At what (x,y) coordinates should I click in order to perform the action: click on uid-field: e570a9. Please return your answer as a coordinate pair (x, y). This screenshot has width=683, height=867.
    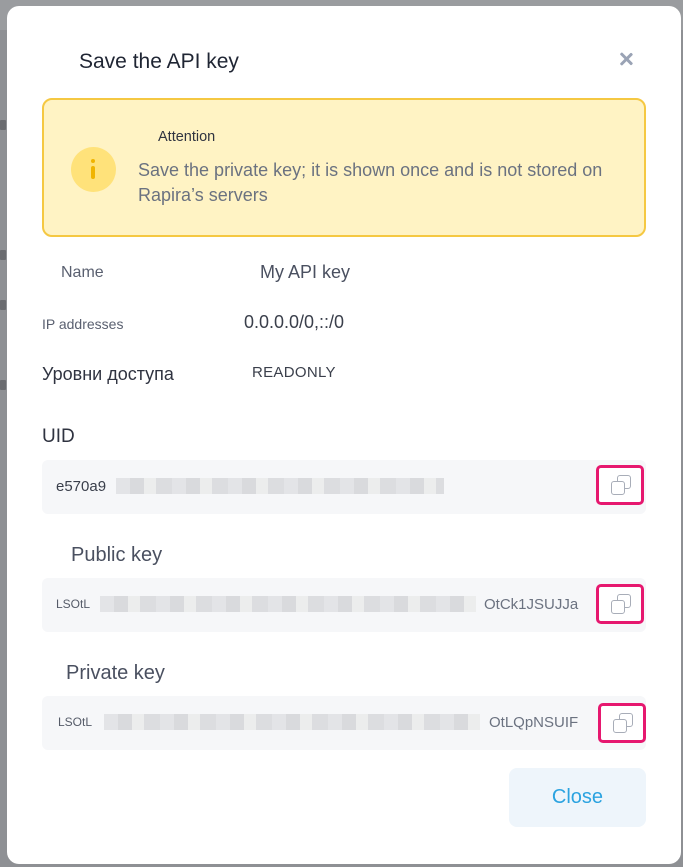
    Looking at the image, I should click on (344, 487).